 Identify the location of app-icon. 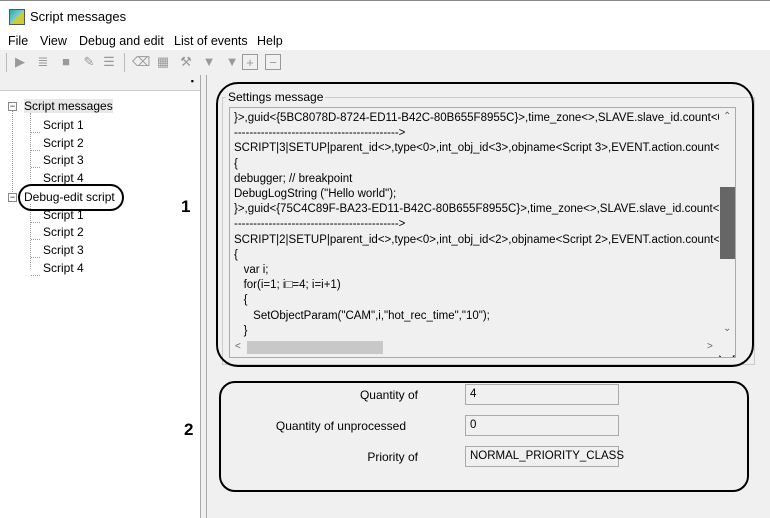
(17, 17).